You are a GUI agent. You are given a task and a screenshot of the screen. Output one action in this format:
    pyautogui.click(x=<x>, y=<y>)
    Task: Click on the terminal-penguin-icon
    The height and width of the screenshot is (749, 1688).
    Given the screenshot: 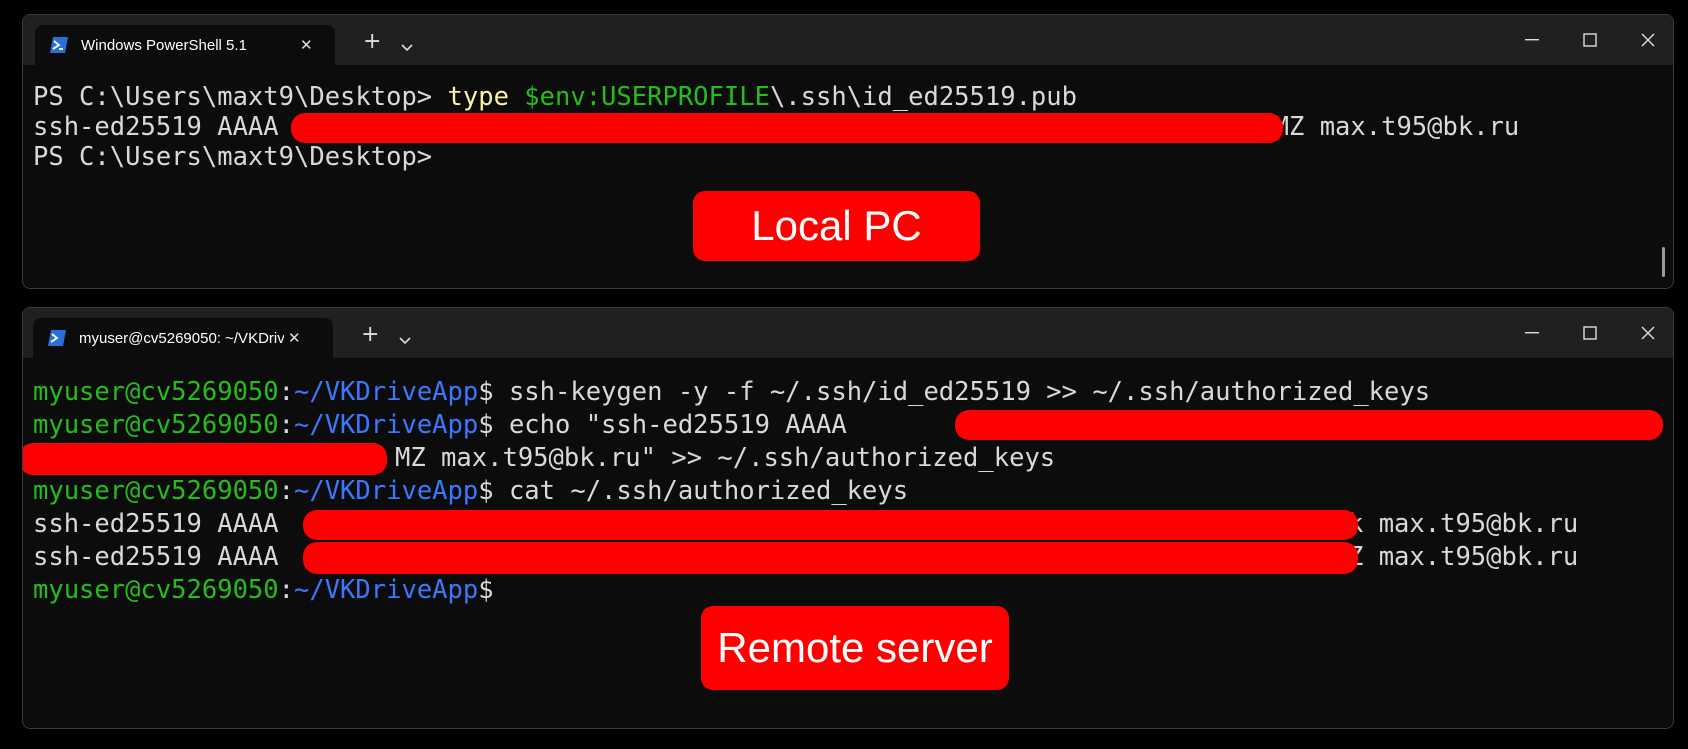 What is the action you would take?
    pyautogui.click(x=57, y=338)
    